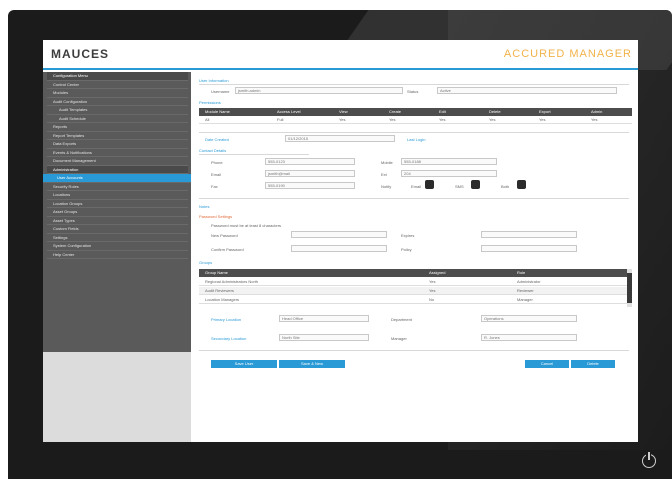 This screenshot has width=672, height=479. What do you see at coordinates (495, 112) in the screenshot?
I see `grid1-col-5: Delete` at bounding box center [495, 112].